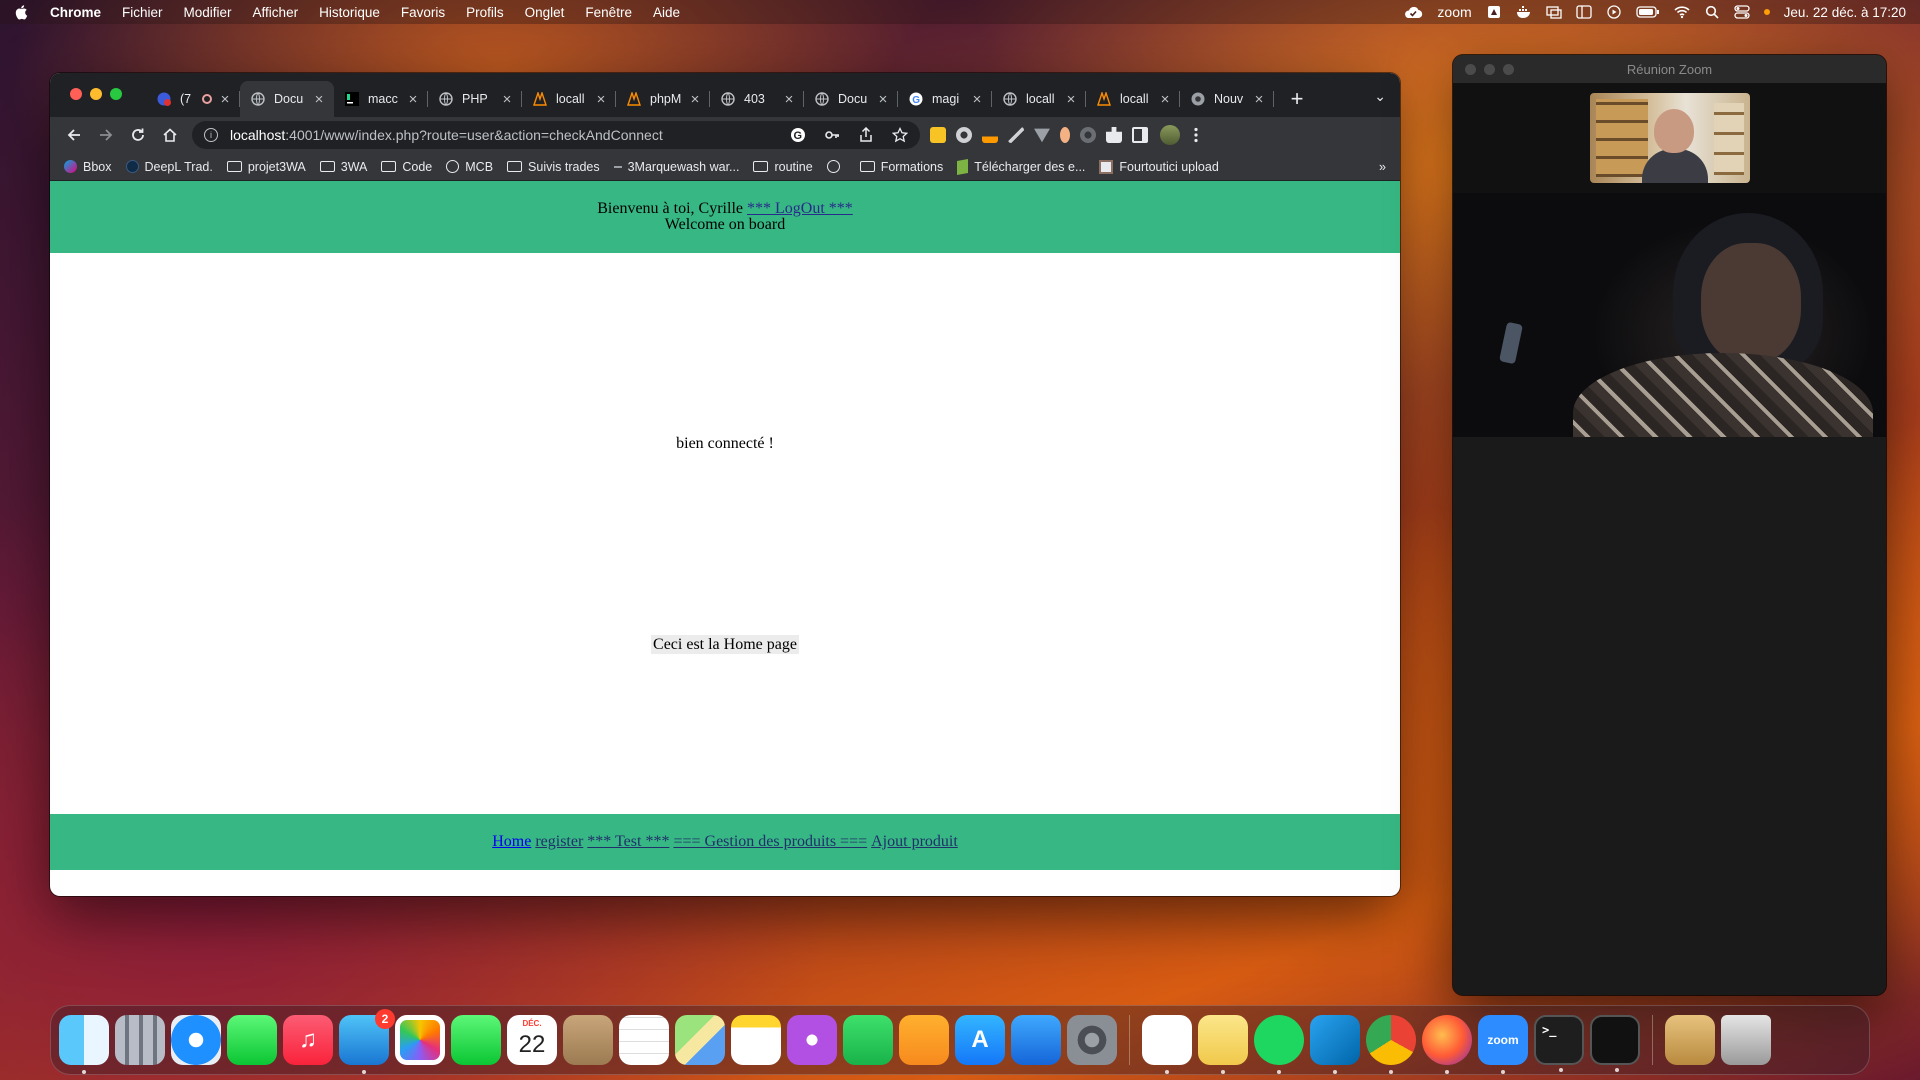 The width and height of the screenshot is (1920, 1080). Describe the element at coordinates (1380, 96) in the screenshot. I see `tab-search-chevron-icon: ⌄` at that location.